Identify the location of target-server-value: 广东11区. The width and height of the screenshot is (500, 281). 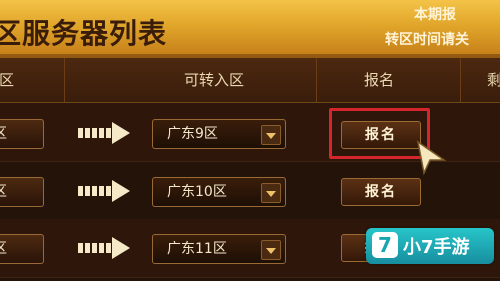
(197, 249).